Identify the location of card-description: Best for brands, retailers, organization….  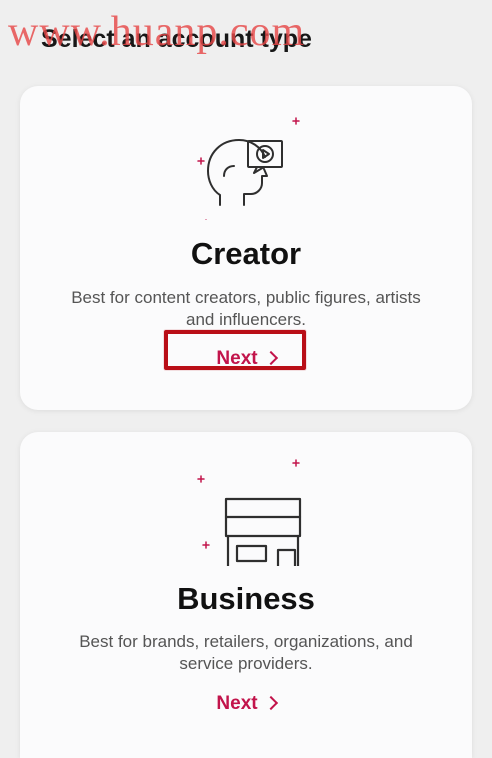
(246, 652).